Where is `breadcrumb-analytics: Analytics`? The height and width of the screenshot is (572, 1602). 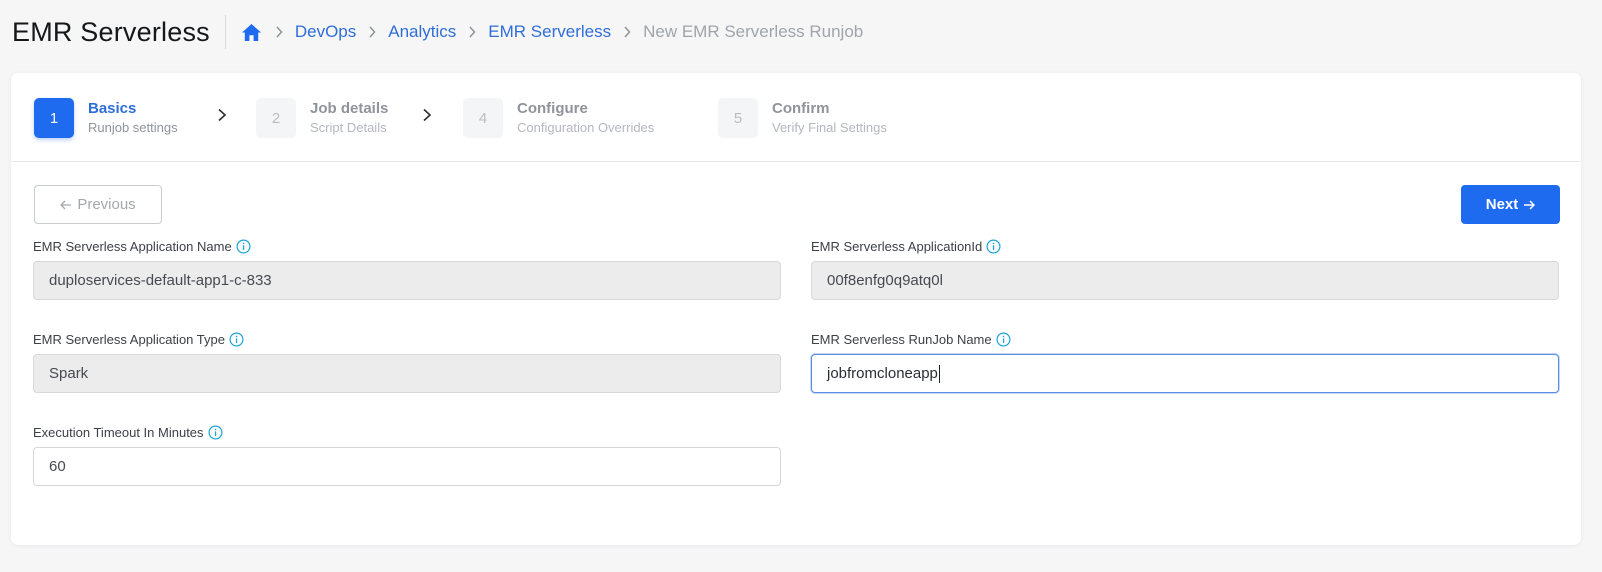
breadcrumb-analytics: Analytics is located at coordinates (422, 32).